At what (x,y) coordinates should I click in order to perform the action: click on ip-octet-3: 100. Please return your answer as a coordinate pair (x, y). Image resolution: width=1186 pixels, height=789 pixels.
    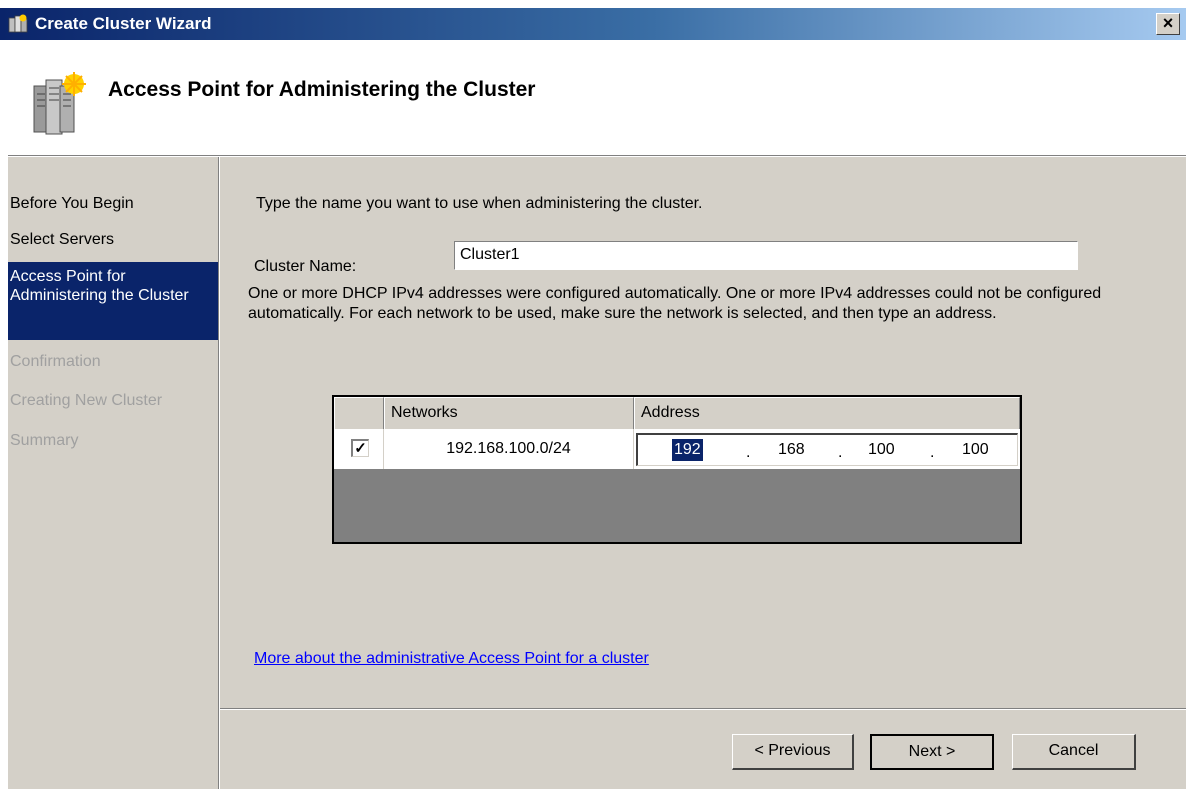
    Looking at the image, I should click on (881, 450).